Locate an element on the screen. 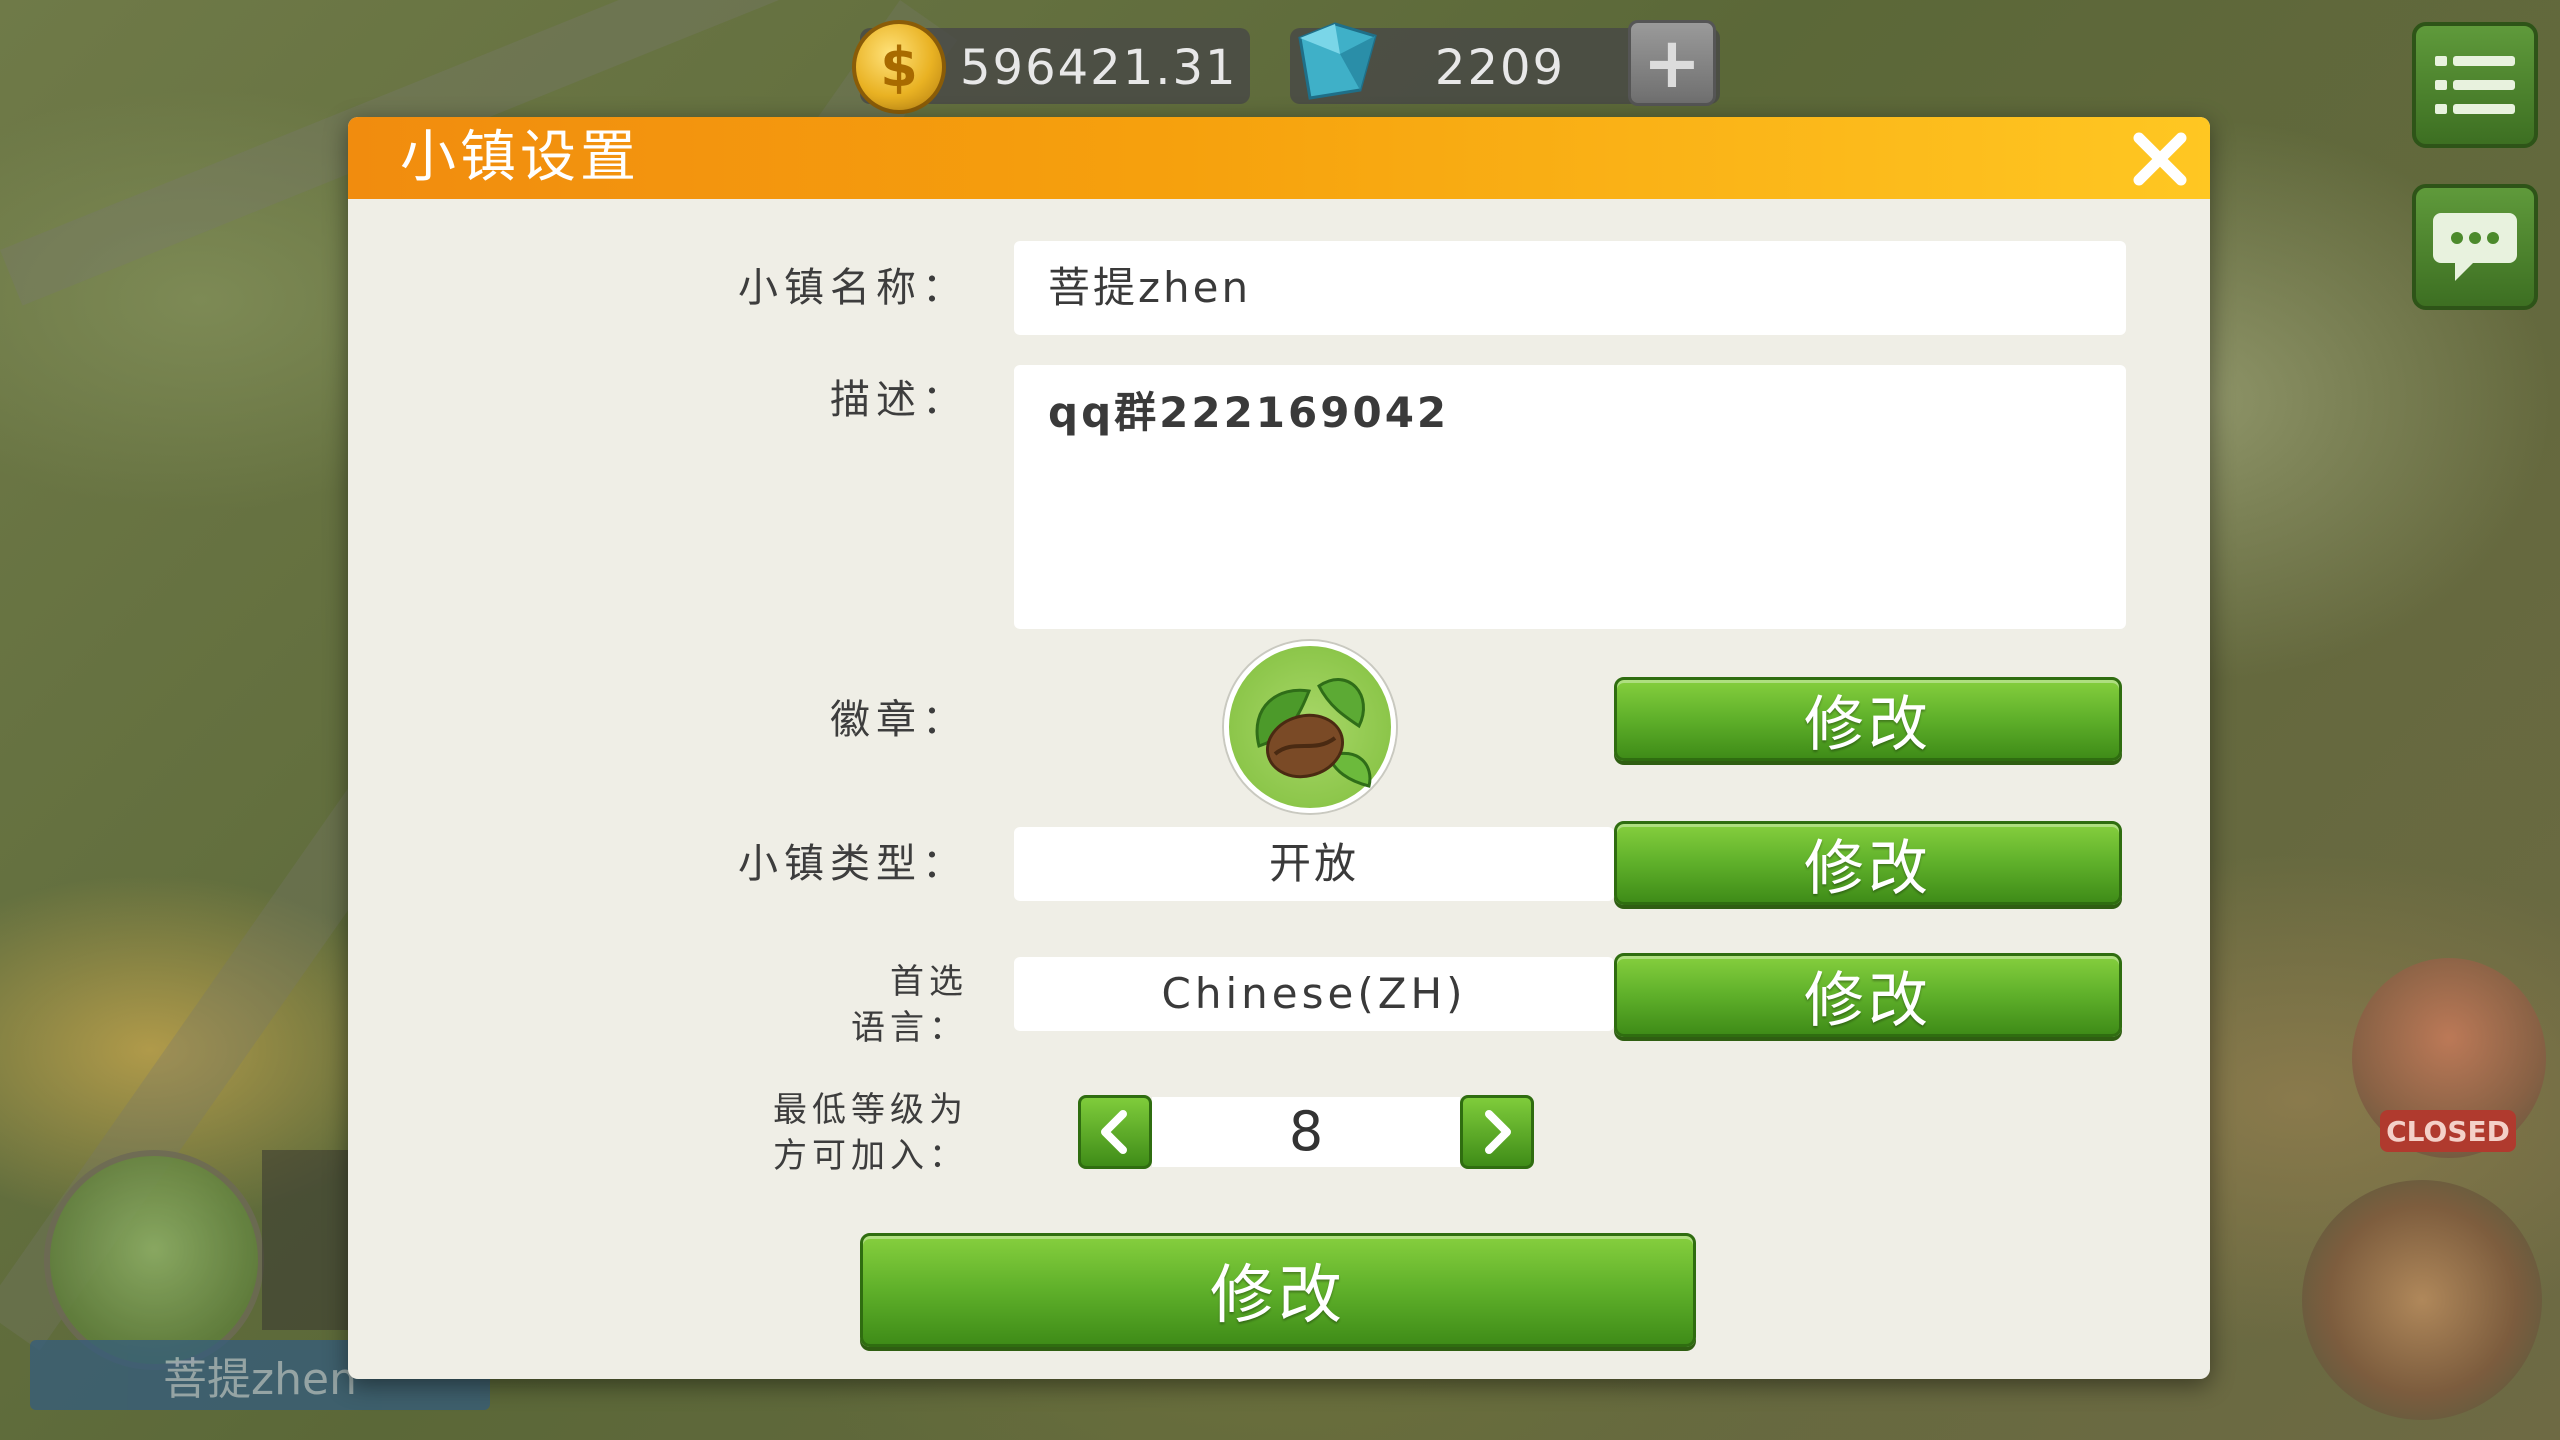  min-level-label-line2: 方可加入： is located at coordinates (870, 1156).